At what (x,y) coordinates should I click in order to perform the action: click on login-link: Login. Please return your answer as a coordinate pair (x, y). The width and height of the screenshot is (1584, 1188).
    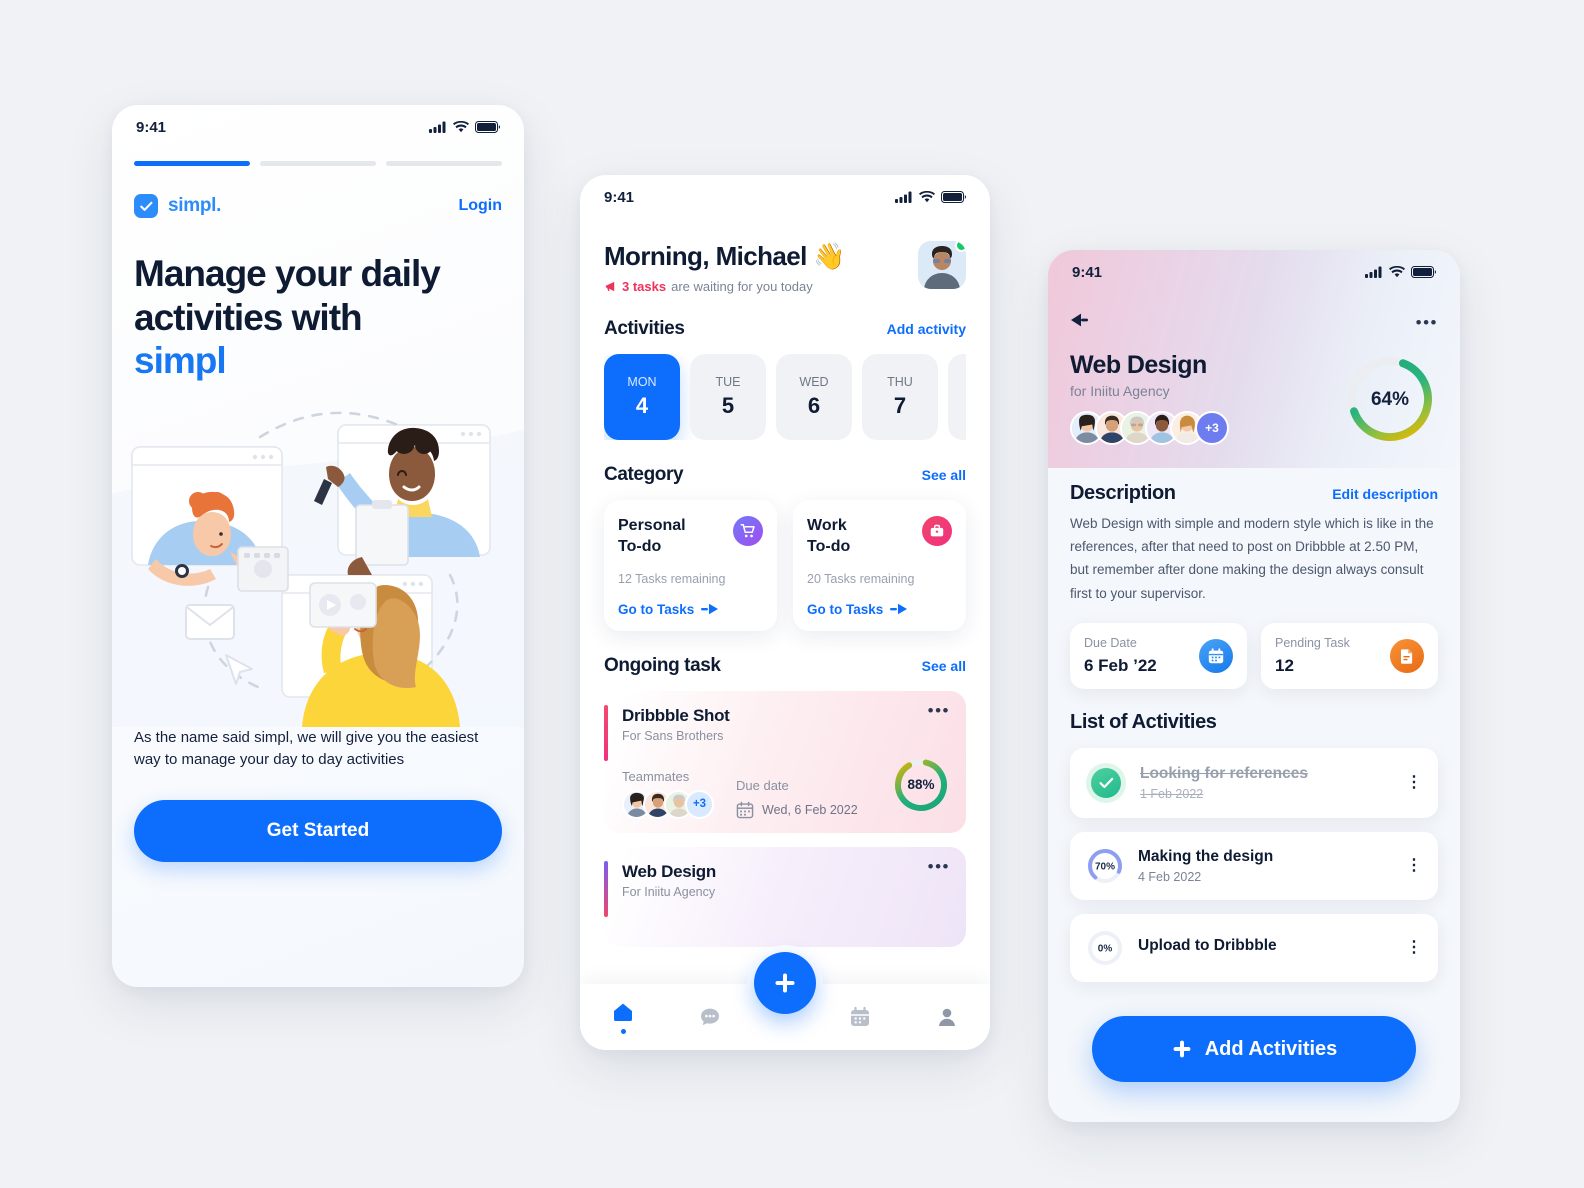
    Looking at the image, I should click on (480, 206).